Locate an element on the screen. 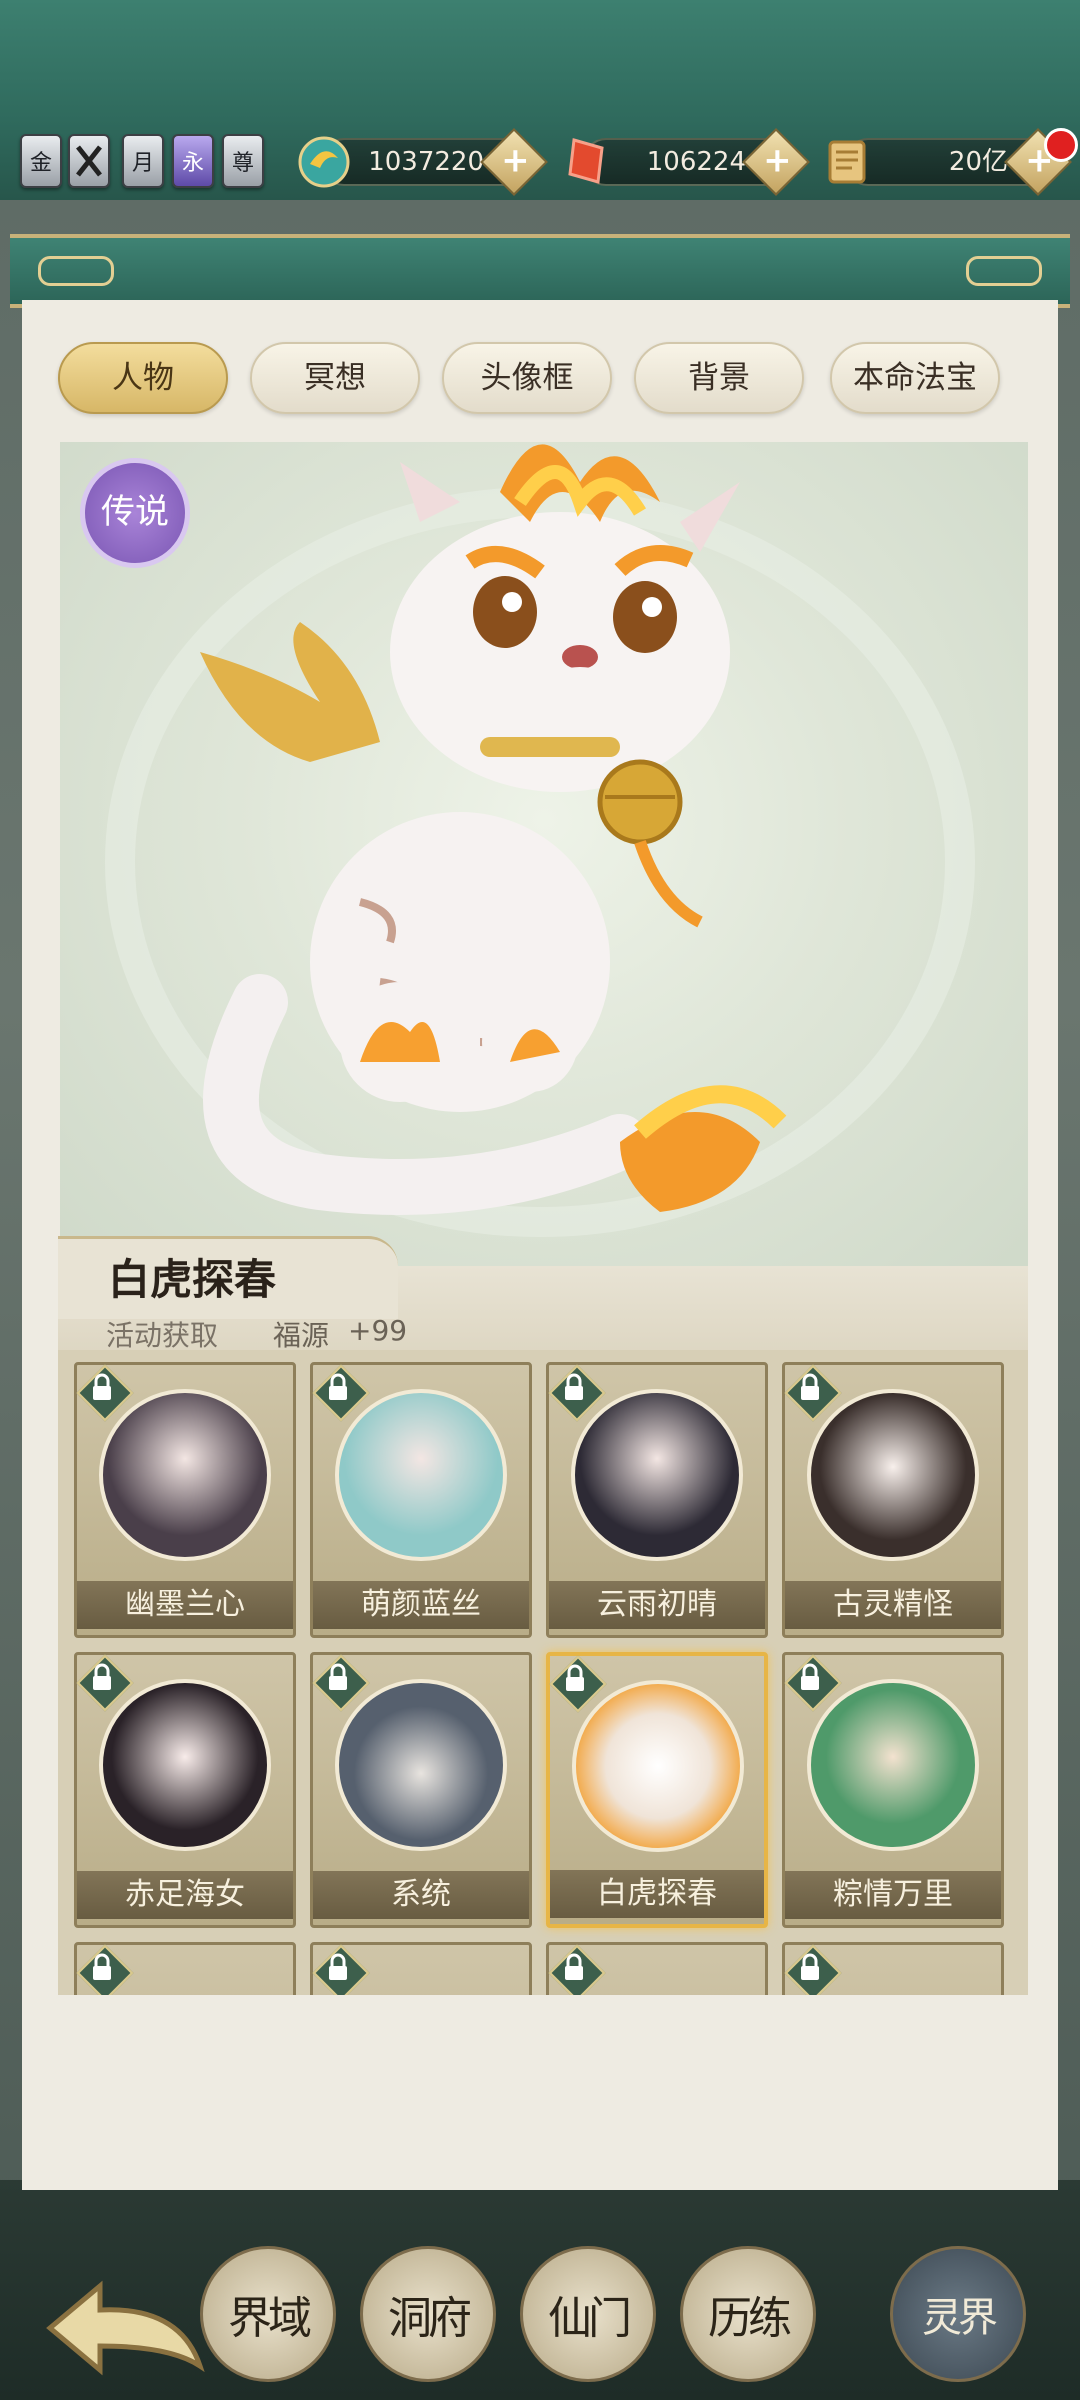 Image resolution: width=1080 pixels, height=2400 pixels. red-gem-counter: 106224 + is located at coordinates (689, 162).